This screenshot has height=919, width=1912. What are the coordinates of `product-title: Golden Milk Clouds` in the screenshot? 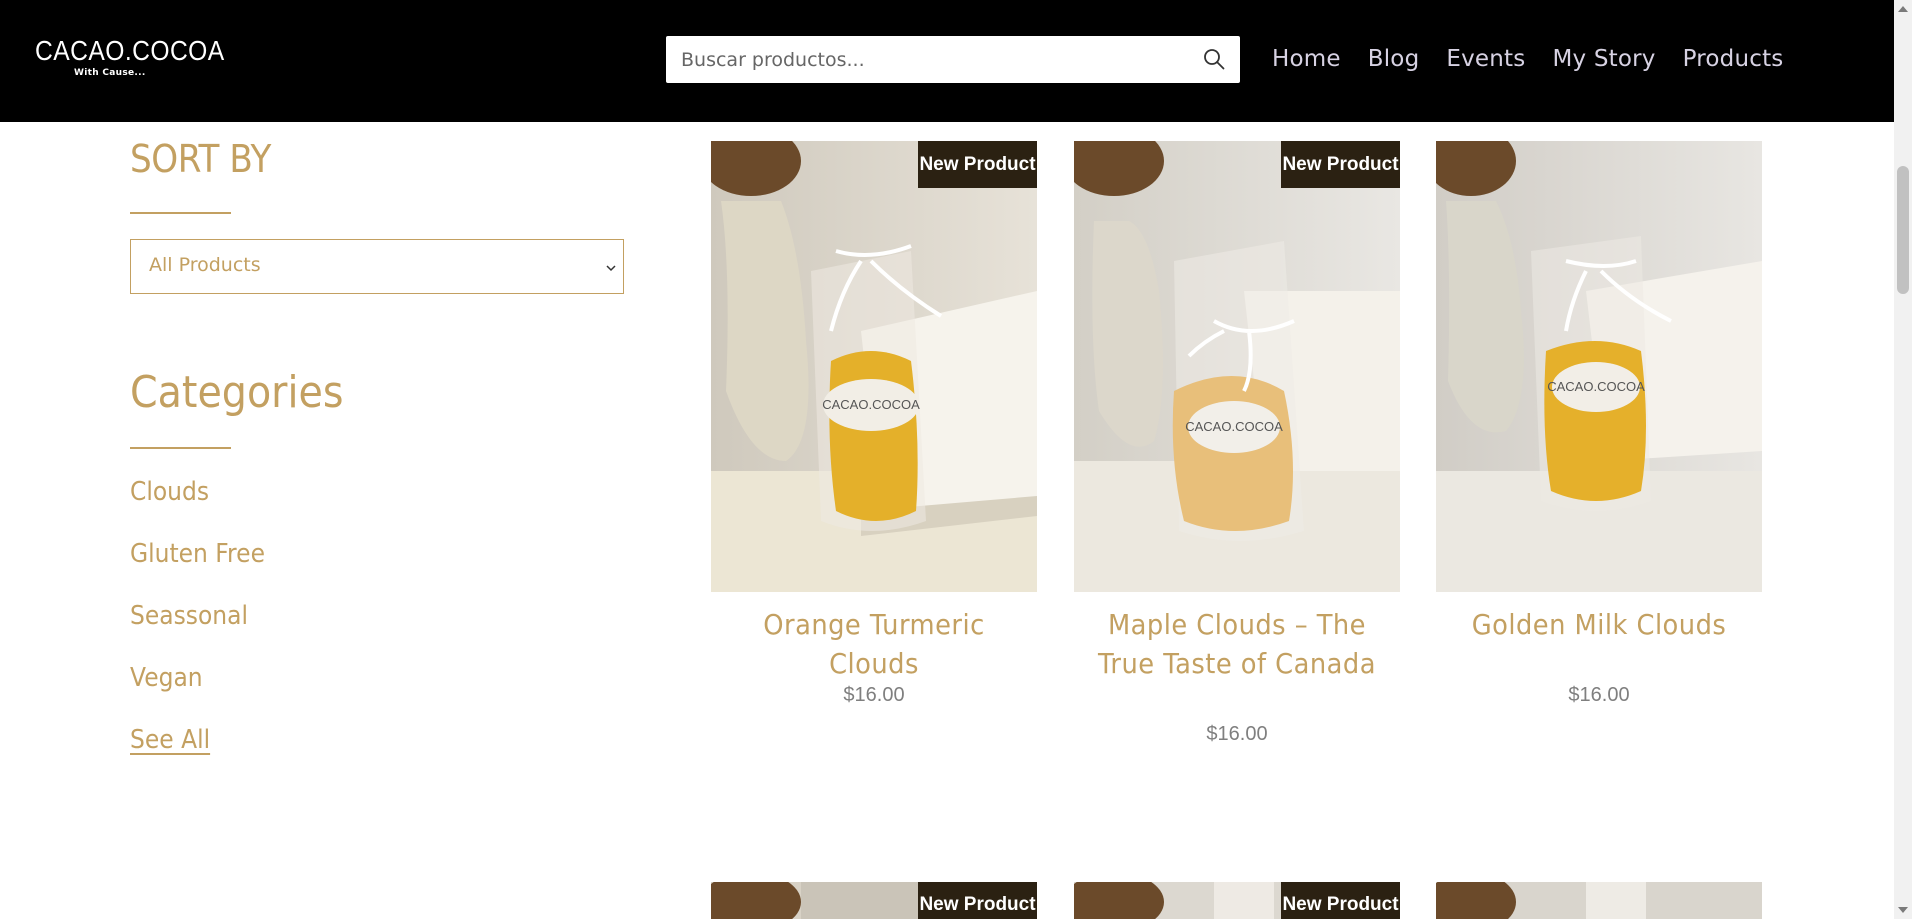 It's located at (1599, 624).